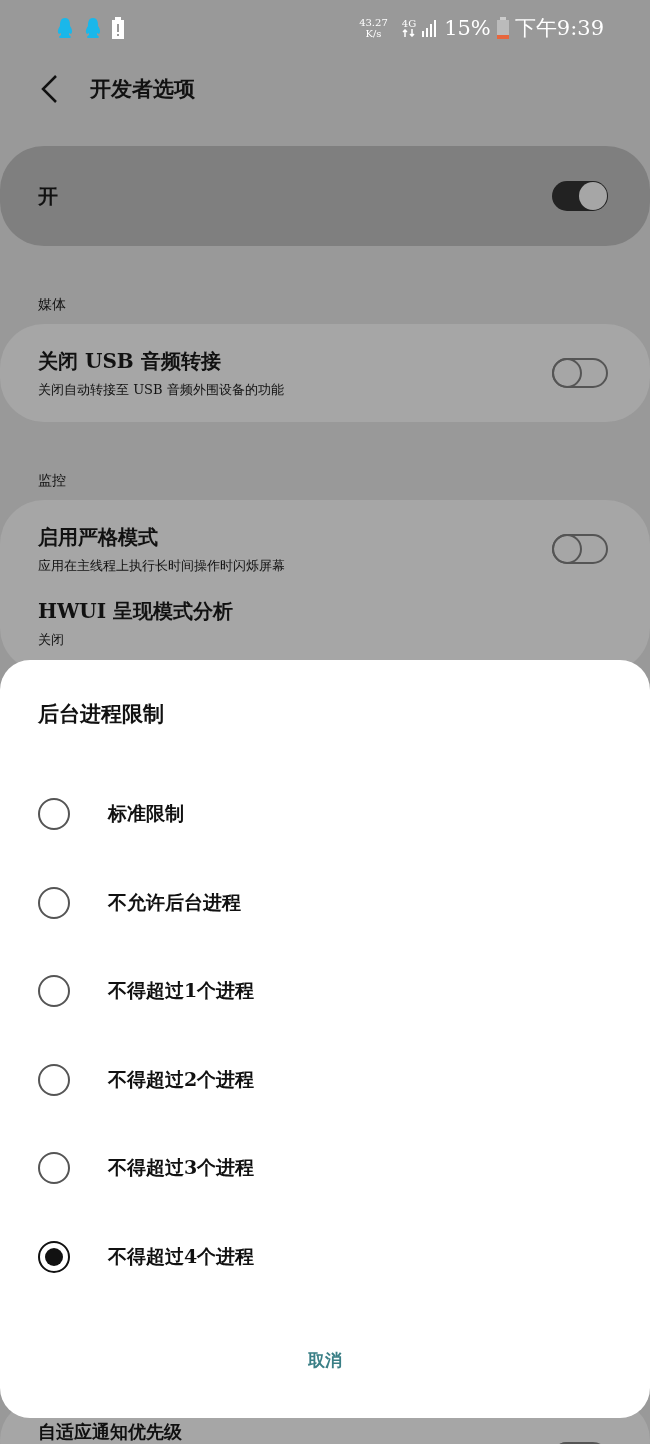  Describe the element at coordinates (559, 28) in the screenshot. I see `clock: 下午9:39` at that location.